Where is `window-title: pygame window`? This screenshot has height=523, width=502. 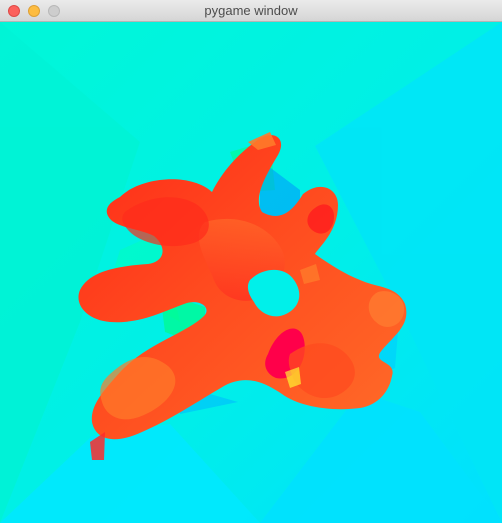
window-title: pygame window is located at coordinates (251, 10).